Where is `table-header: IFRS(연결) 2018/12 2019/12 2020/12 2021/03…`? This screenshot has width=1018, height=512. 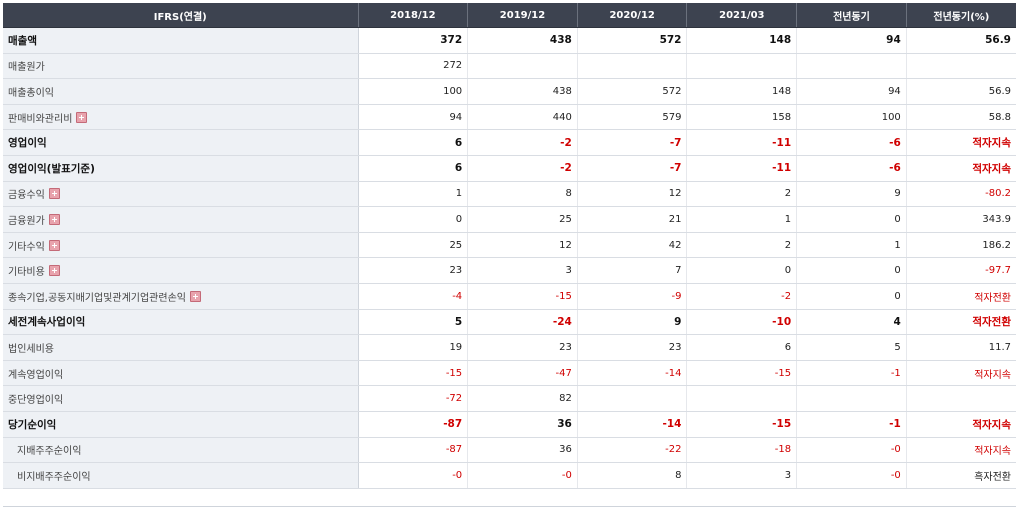 table-header: IFRS(연결) 2018/12 2019/12 2020/12 2021/03… is located at coordinates (509, 15).